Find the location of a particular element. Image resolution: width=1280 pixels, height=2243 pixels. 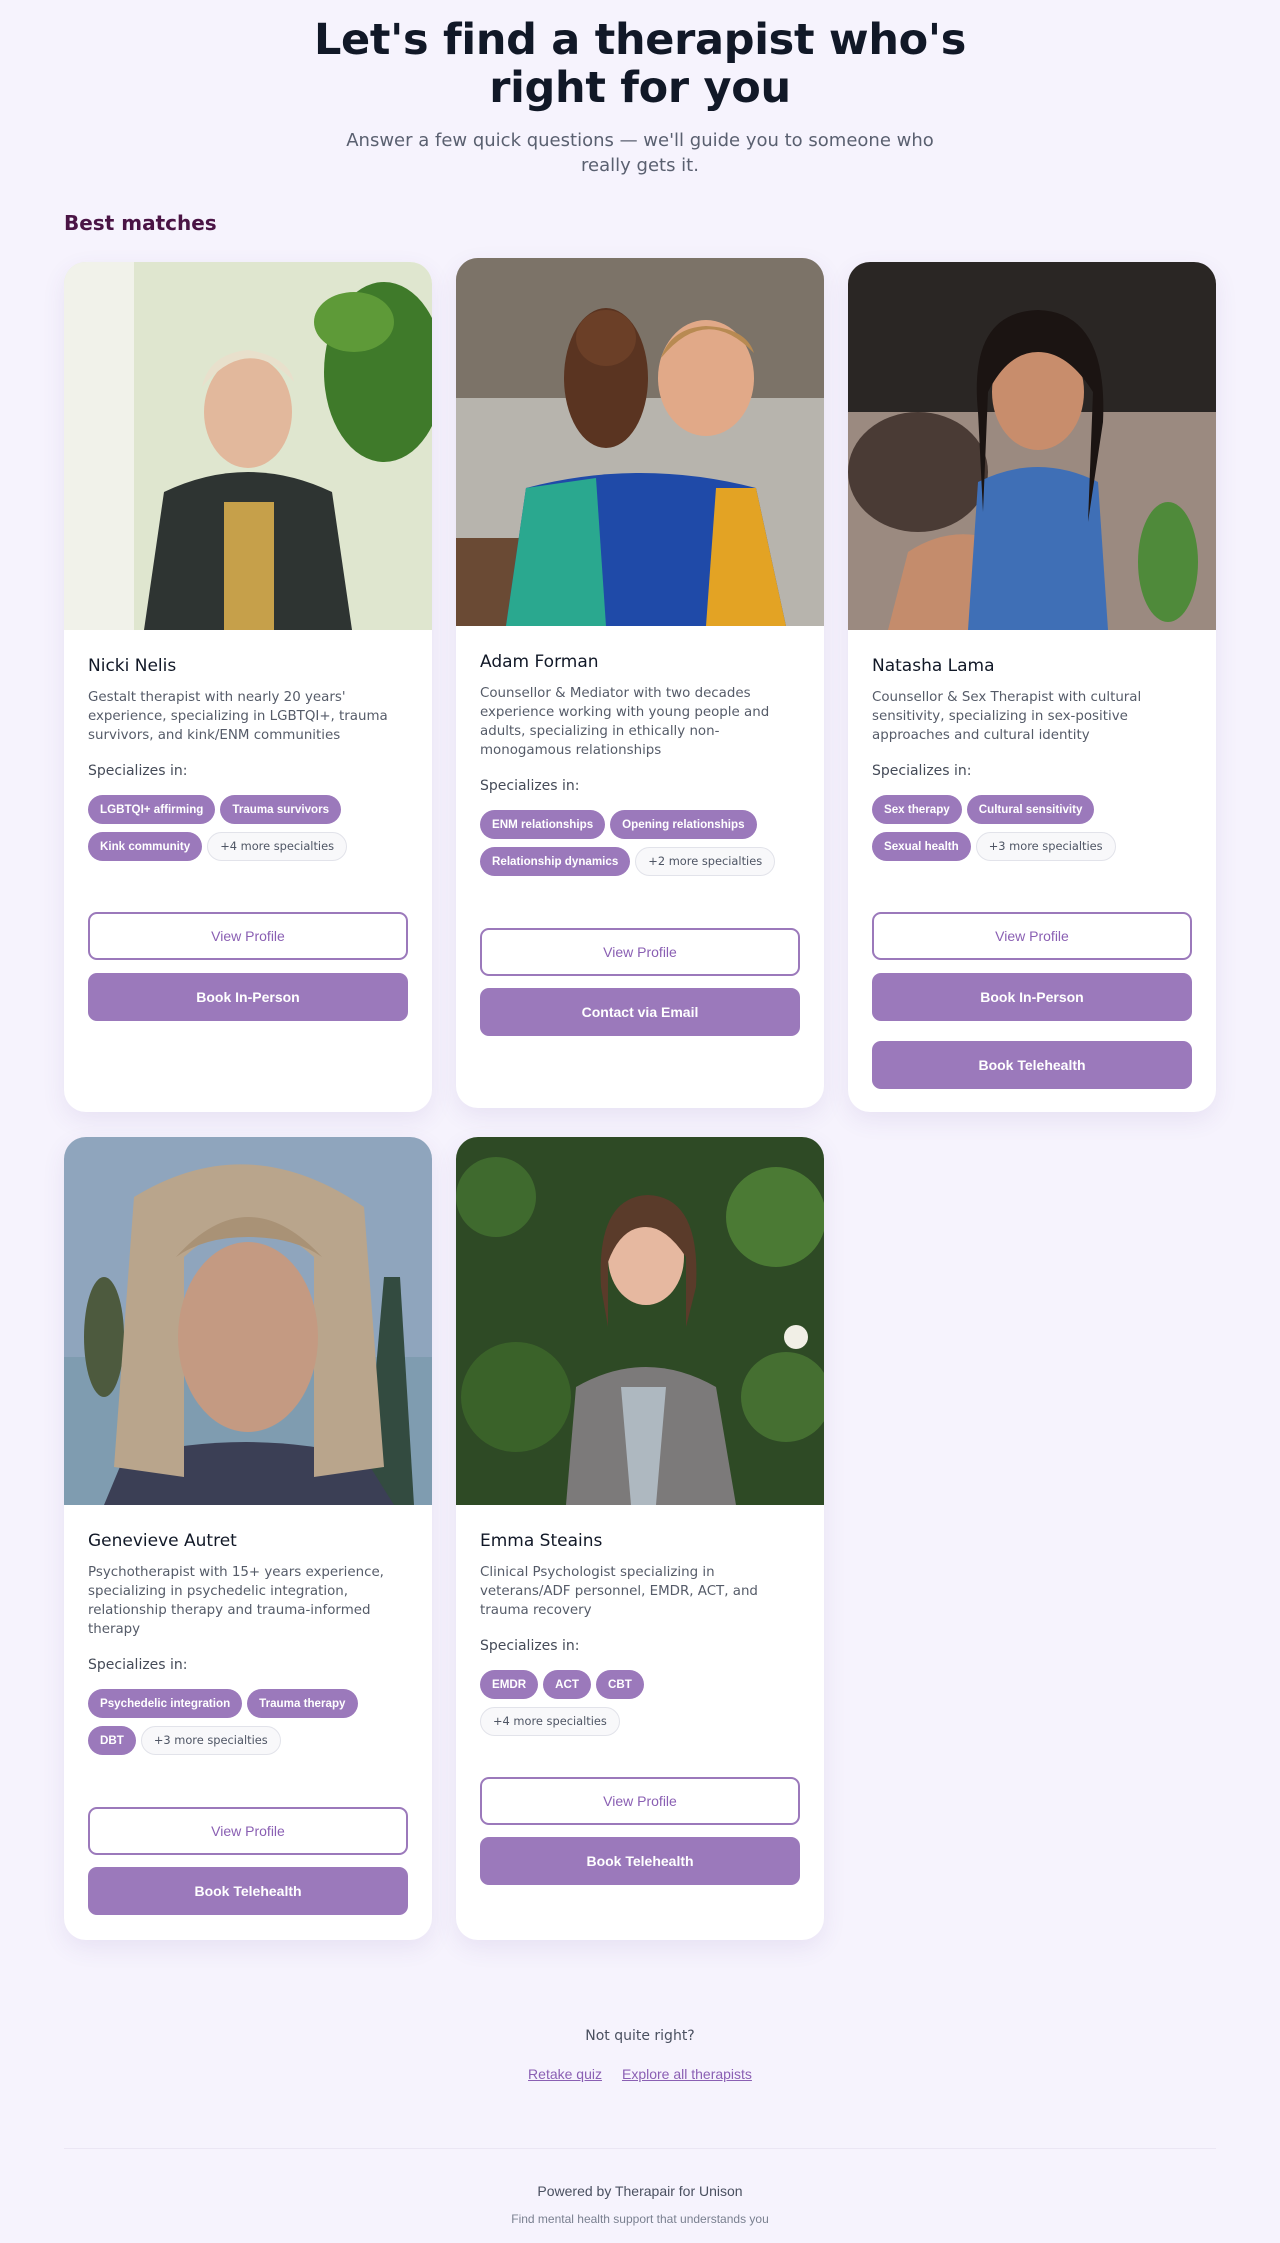

specialty-tag: Opening relationships is located at coordinates (683, 824).